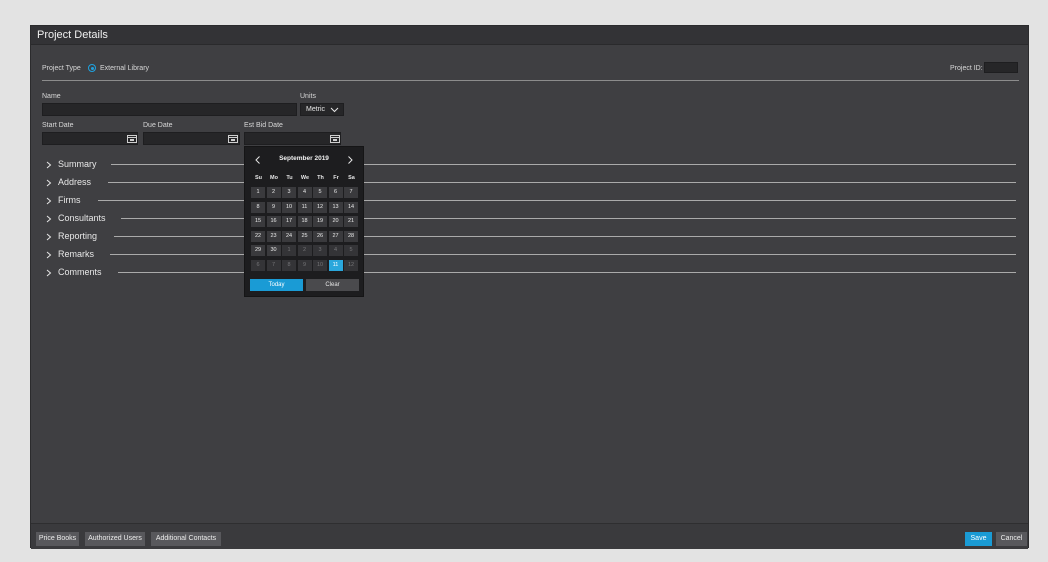  I want to click on weekday-label: Sa, so click(351, 178).